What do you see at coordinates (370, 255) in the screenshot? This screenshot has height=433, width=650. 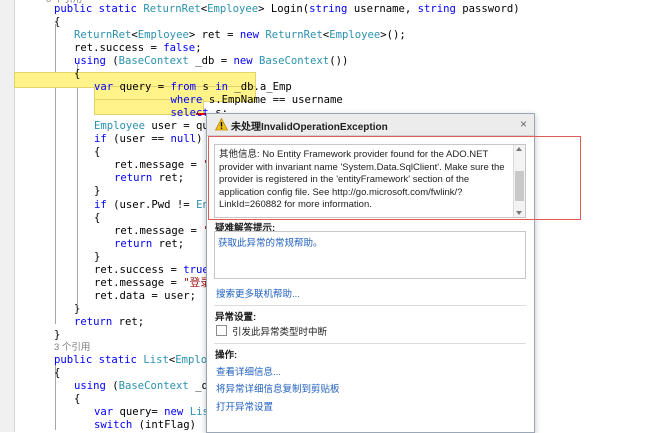 I see `tips-box: 获取此异常的常规帮助。` at bounding box center [370, 255].